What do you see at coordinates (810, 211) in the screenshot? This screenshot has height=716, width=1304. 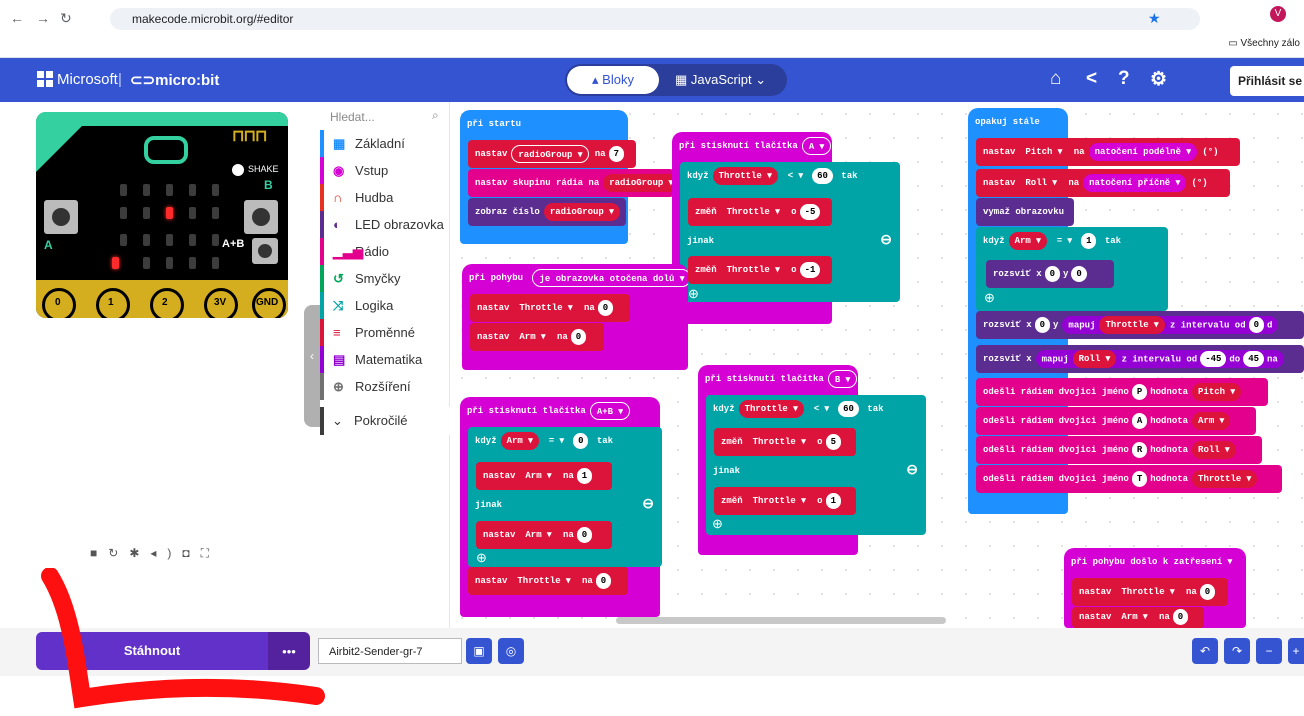 I see `number-input: -5` at bounding box center [810, 211].